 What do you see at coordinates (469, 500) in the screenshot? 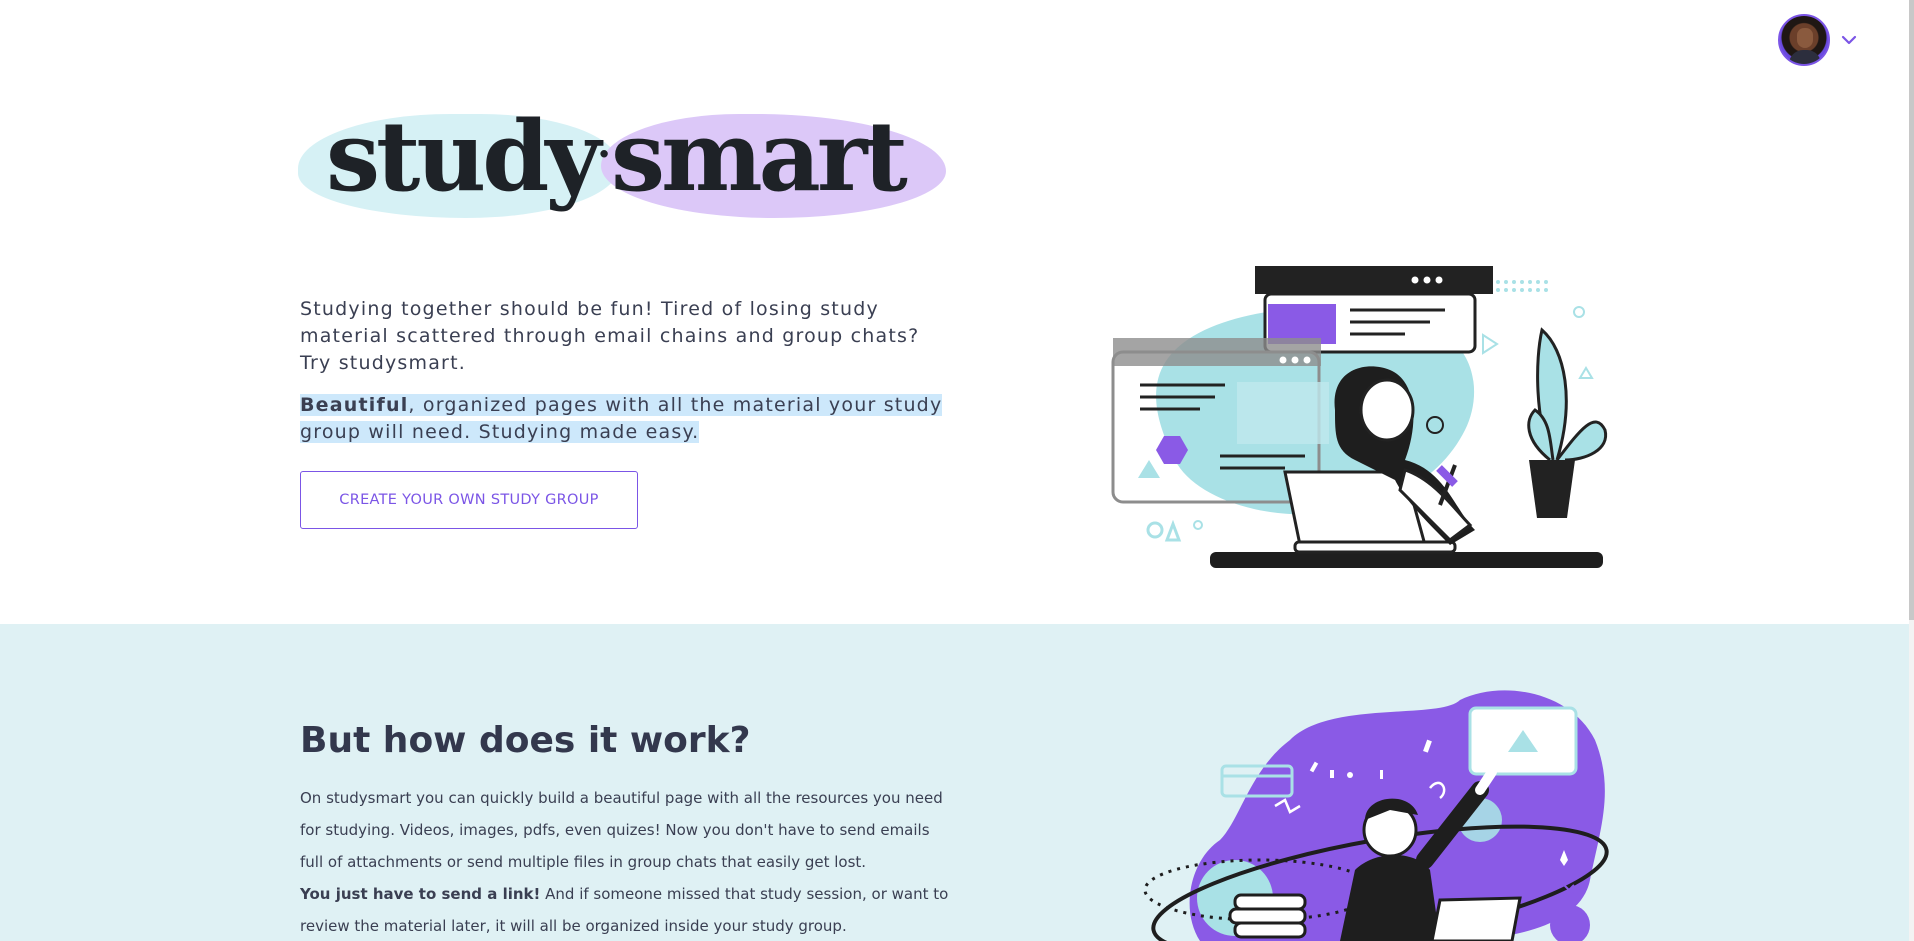
I see `create-study-group-button: CREATE YOUR OWN STUDY GROUP` at bounding box center [469, 500].